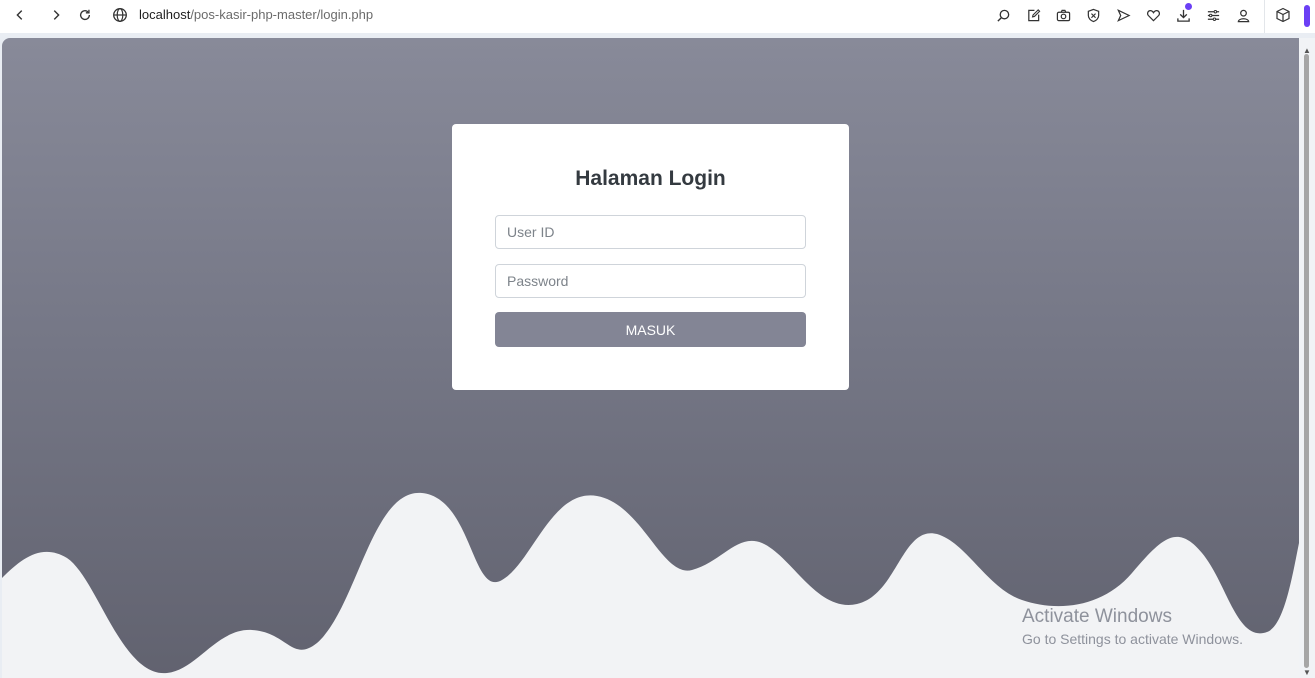 This screenshot has height=678, width=1315. I want to click on search-button, so click(1003, 15).